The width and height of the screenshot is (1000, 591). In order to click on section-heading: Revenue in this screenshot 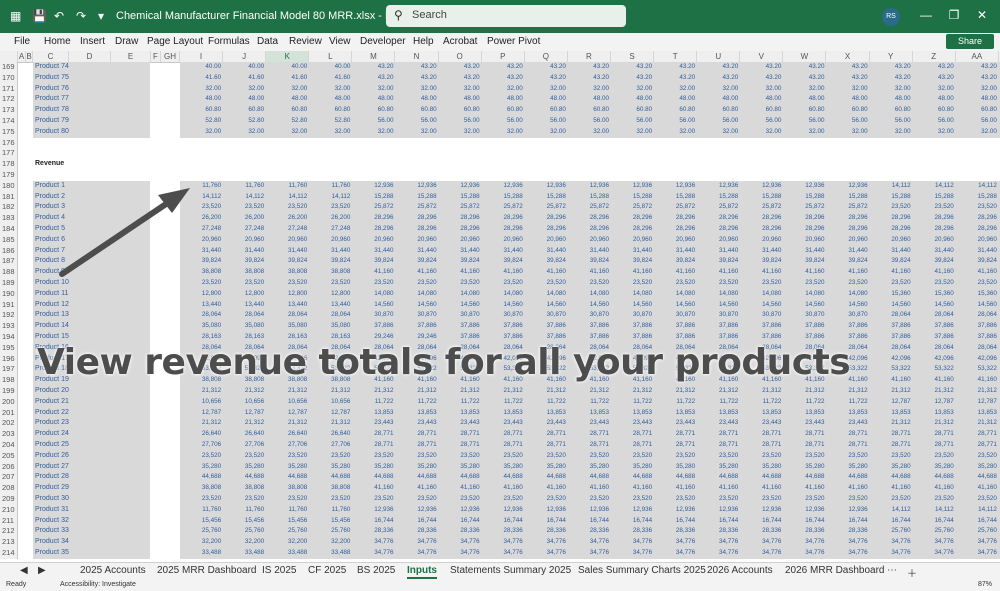, I will do `click(91, 164)`.